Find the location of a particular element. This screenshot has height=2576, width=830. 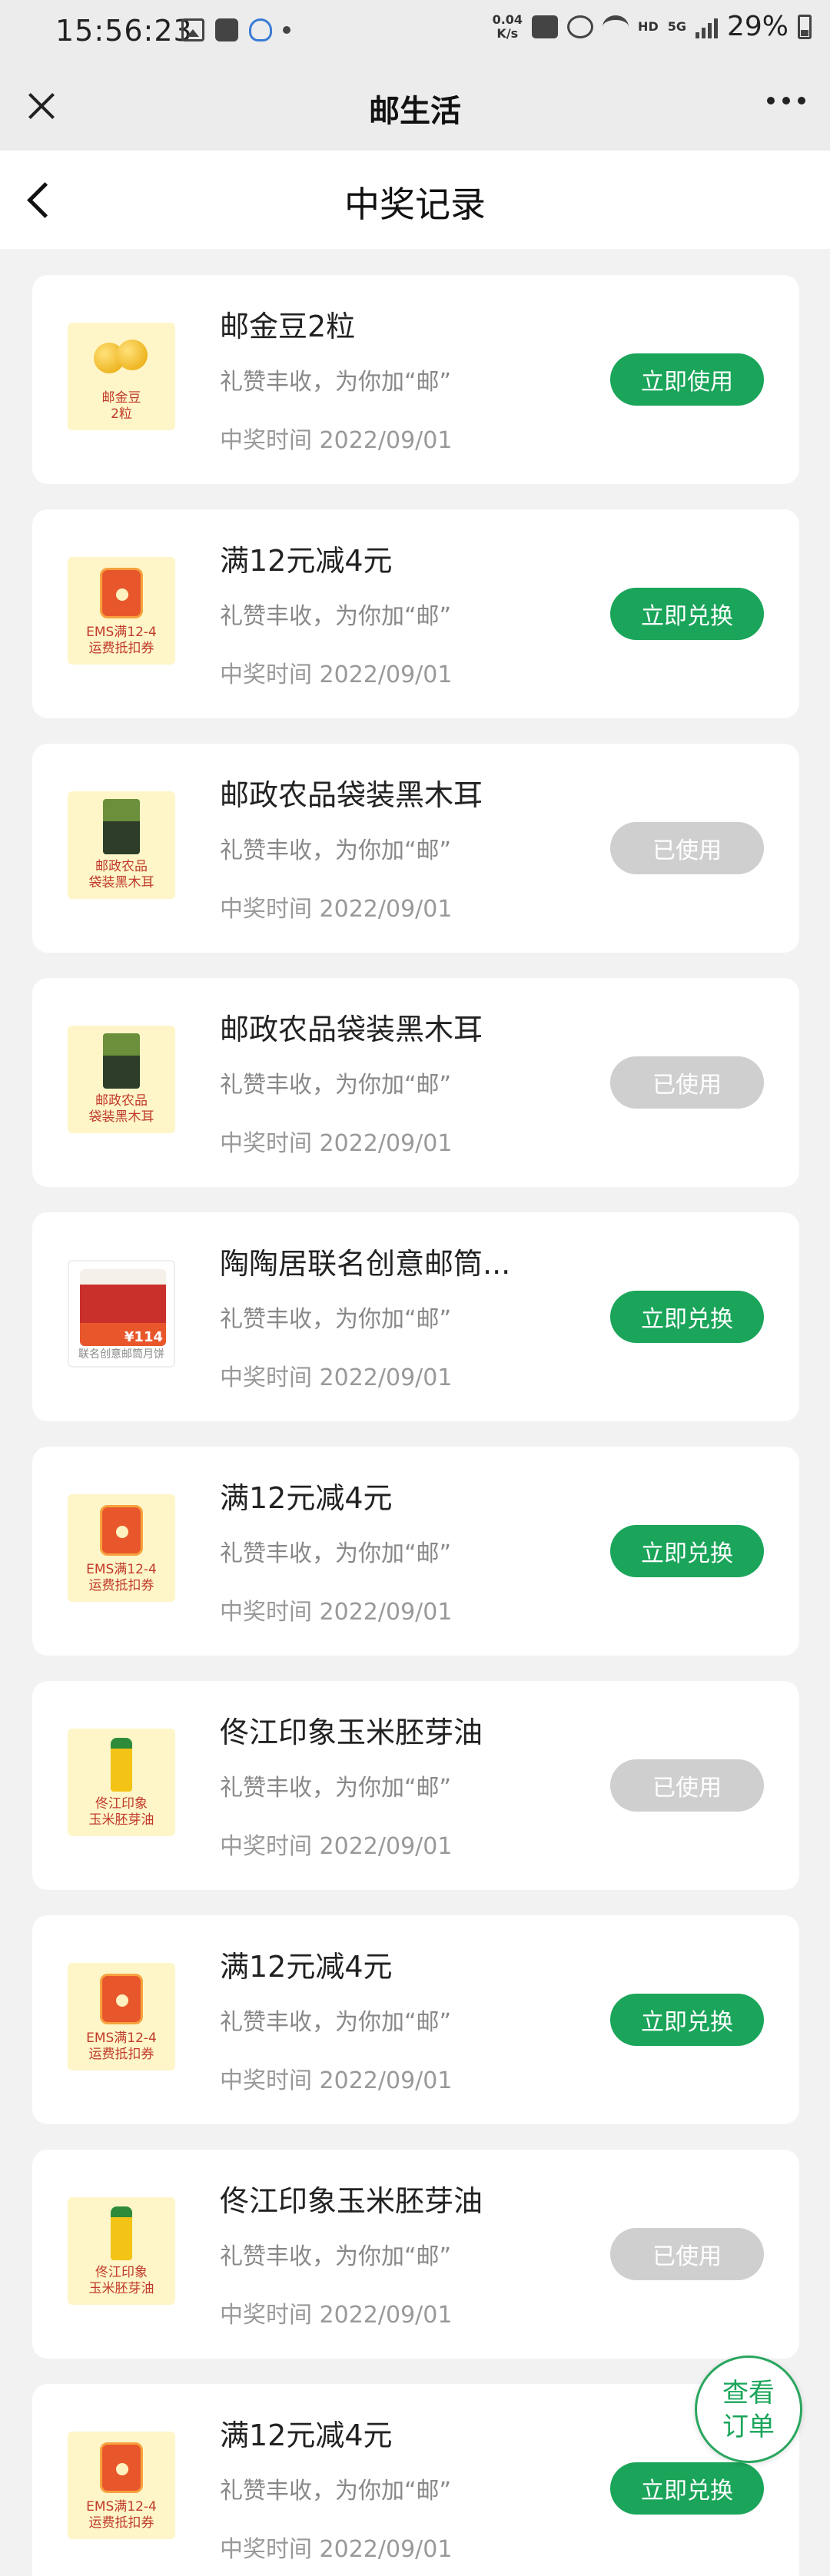

notification-icons is located at coordinates (235, 29).